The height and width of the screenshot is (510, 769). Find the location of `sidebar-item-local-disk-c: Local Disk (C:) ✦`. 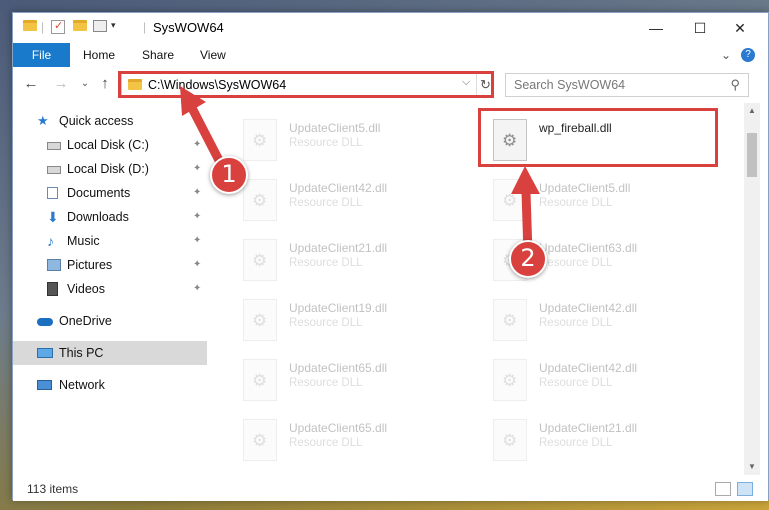

sidebar-item-local-disk-c: Local Disk (C:) ✦ is located at coordinates (110, 145).